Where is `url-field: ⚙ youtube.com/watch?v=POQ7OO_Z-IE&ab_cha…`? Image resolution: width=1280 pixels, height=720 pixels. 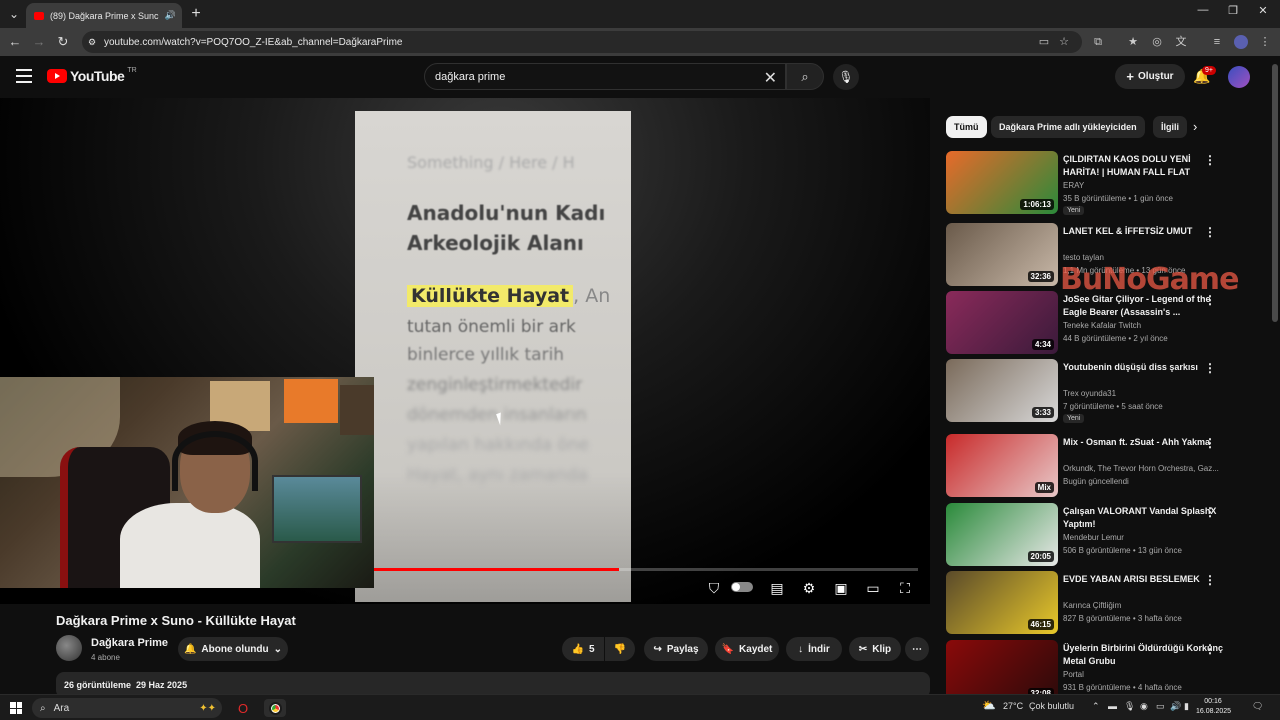
url-field: ⚙ youtube.com/watch?v=POQ7OO_Z-IE&ab_cha… is located at coordinates (582, 42).